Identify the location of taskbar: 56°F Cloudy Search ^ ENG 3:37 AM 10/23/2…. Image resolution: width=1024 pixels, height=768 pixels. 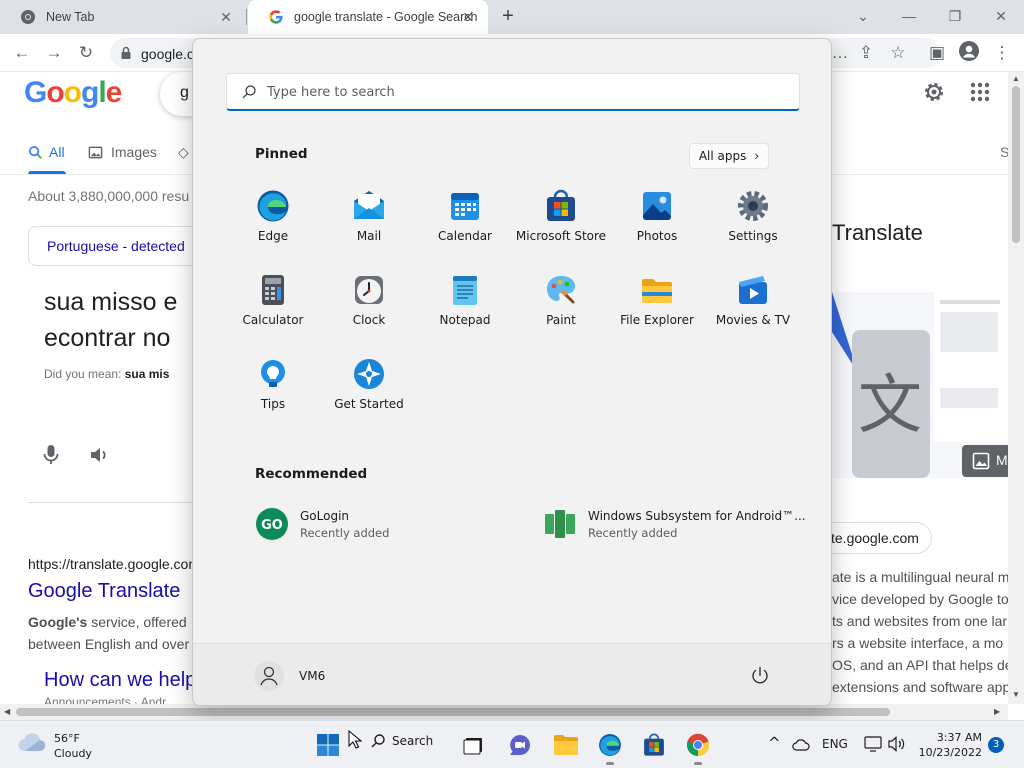
(512, 744).